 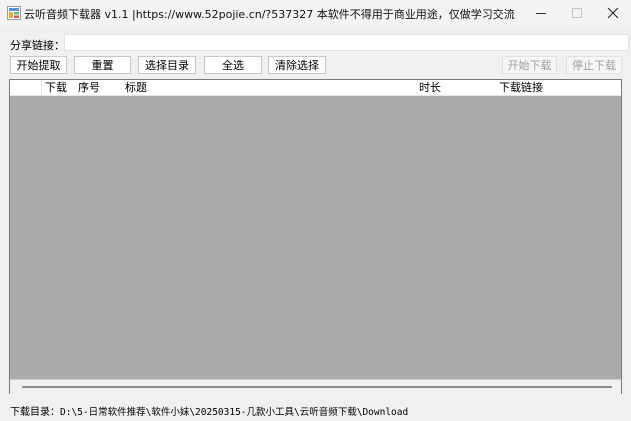 What do you see at coordinates (35, 412) in the screenshot?
I see `download-directory-label: 下载目录：` at bounding box center [35, 412].